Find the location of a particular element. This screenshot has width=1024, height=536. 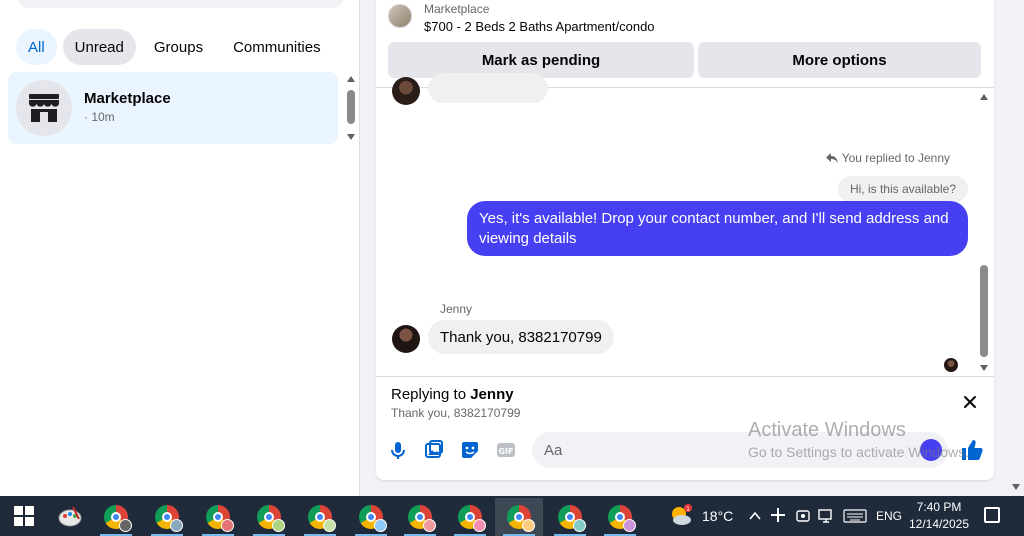

paint-icon is located at coordinates (70, 516).